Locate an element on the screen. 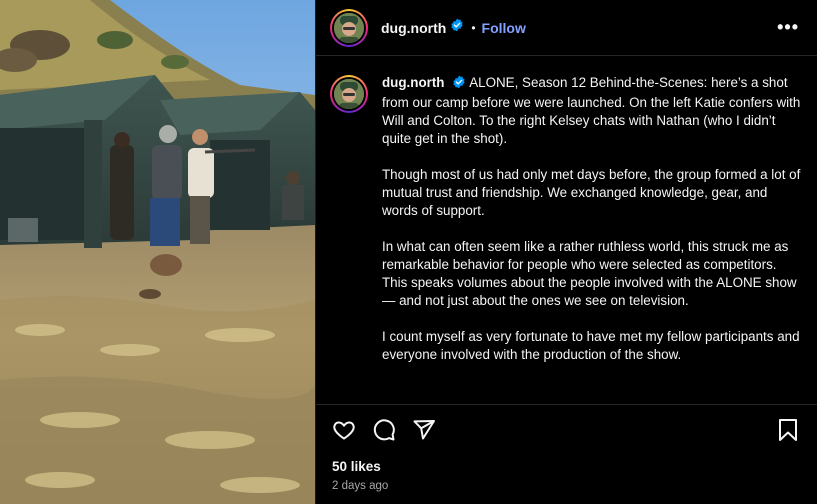 The width and height of the screenshot is (817, 504). action-bar is located at coordinates (566, 430).